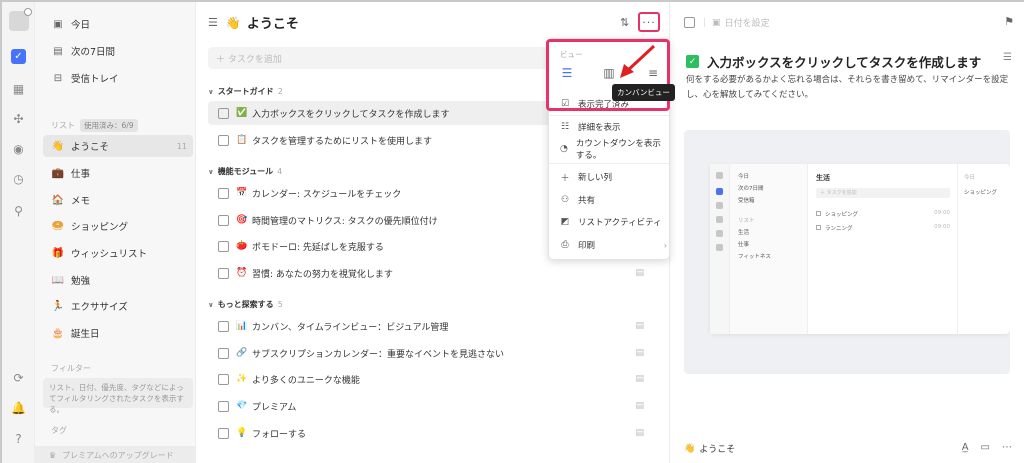  I want to click on menu-show-countdown: ◔ カウントダウンを表示する。, so click(613, 150).